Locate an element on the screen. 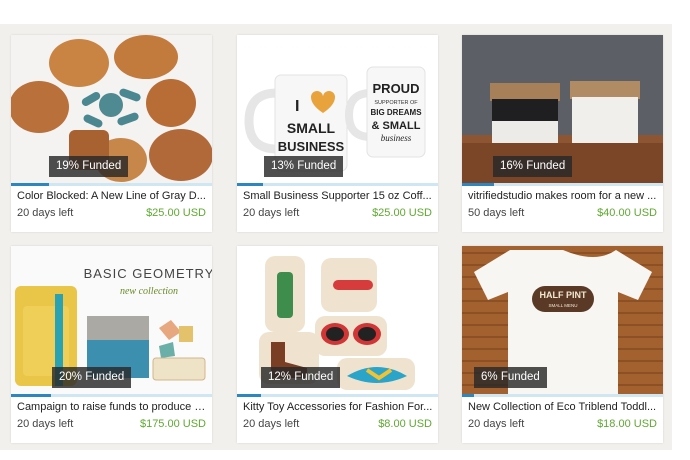 Image resolution: width=690 pixels, height=460 pixels. campaign-price: $175.00 USD is located at coordinates (172, 424).